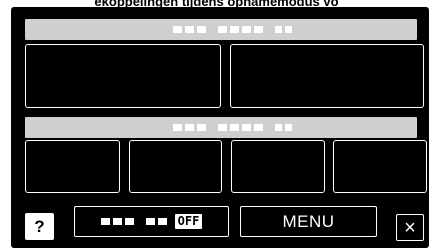 This screenshot has height=251, width=433. I want to click on close-icon: ×, so click(410, 227).